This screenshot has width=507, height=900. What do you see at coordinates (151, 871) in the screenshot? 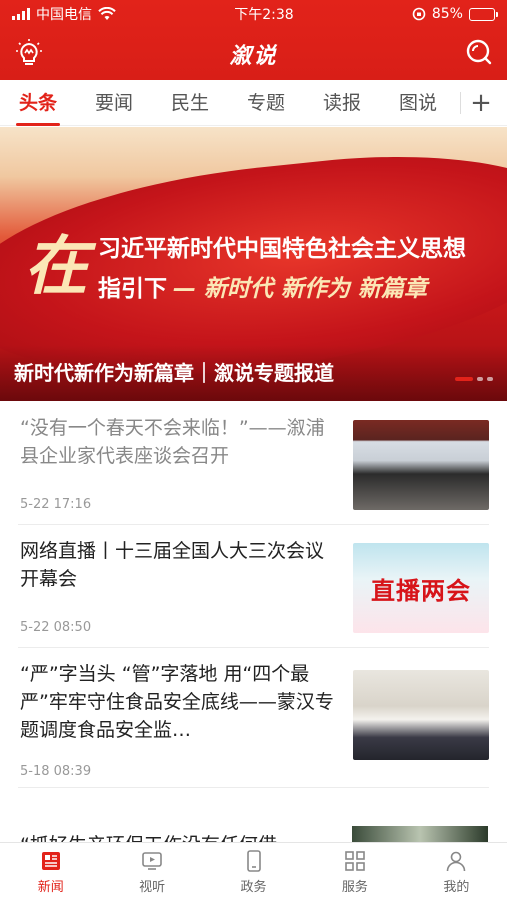
I see `nav-video: 视听` at bounding box center [151, 871].